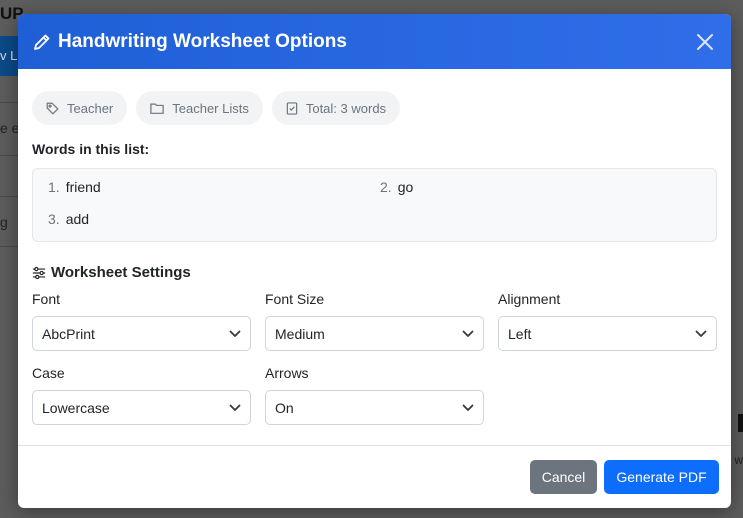  Describe the element at coordinates (287, 373) in the screenshot. I see `arrows-label: Arrows` at that location.